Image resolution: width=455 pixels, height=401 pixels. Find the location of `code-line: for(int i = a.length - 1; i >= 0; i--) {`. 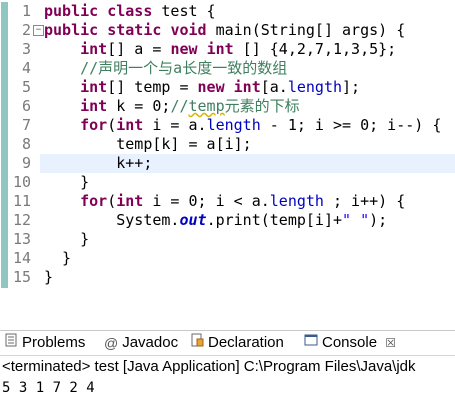

code-line: for(int i = a.length - 1; i >= 0; i--) { is located at coordinates (249, 125).